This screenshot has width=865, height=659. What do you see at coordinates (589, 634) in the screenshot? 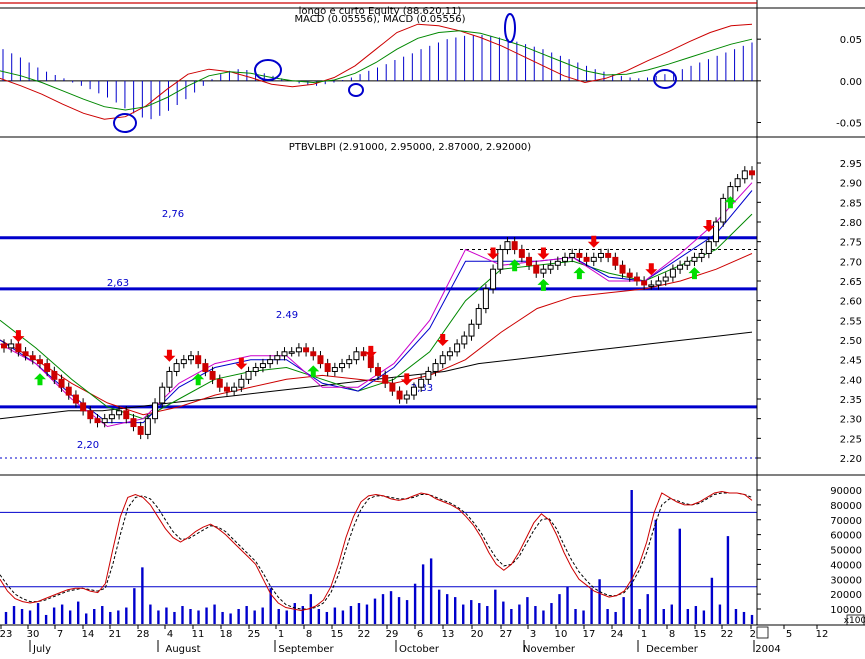
I see `x-tick-label: 17` at bounding box center [589, 634].